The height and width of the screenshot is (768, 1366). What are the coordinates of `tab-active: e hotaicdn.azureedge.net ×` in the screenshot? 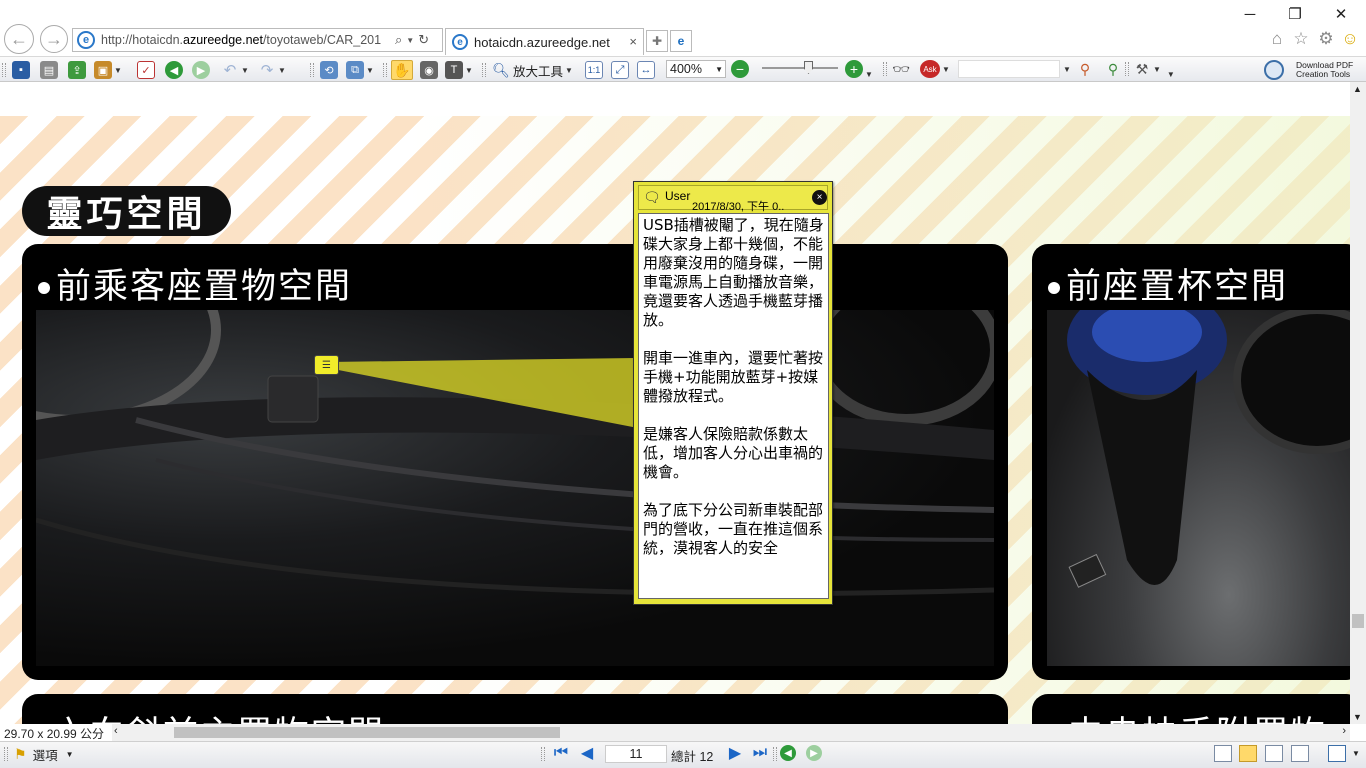 It's located at (544, 41).